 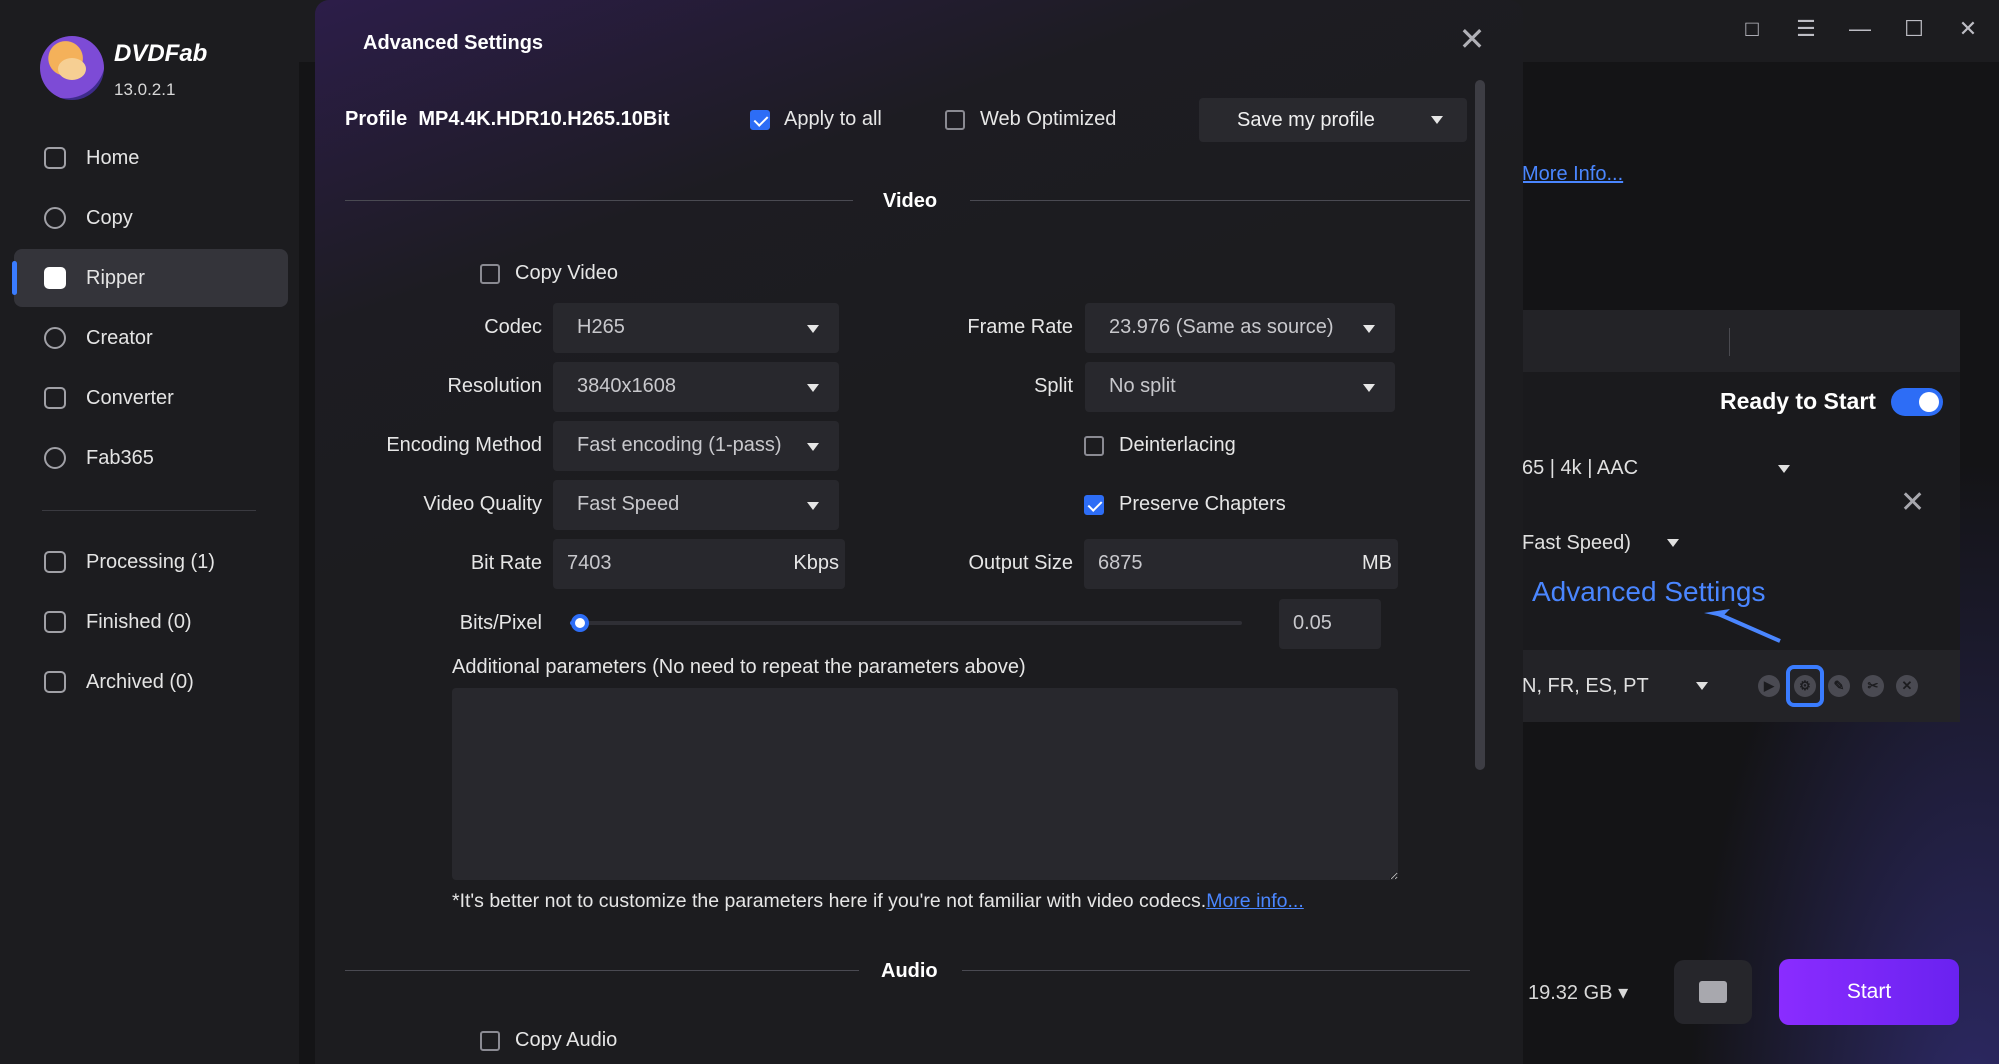 What do you see at coordinates (1020, 327) in the screenshot?
I see `frame-rate-label: Frame Rate` at bounding box center [1020, 327].